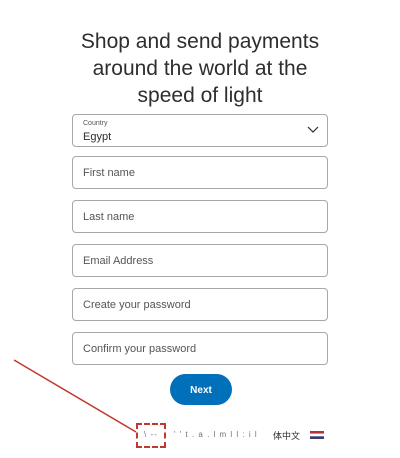  What do you see at coordinates (75, 396) in the screenshot?
I see `annotation-arrow` at bounding box center [75, 396].